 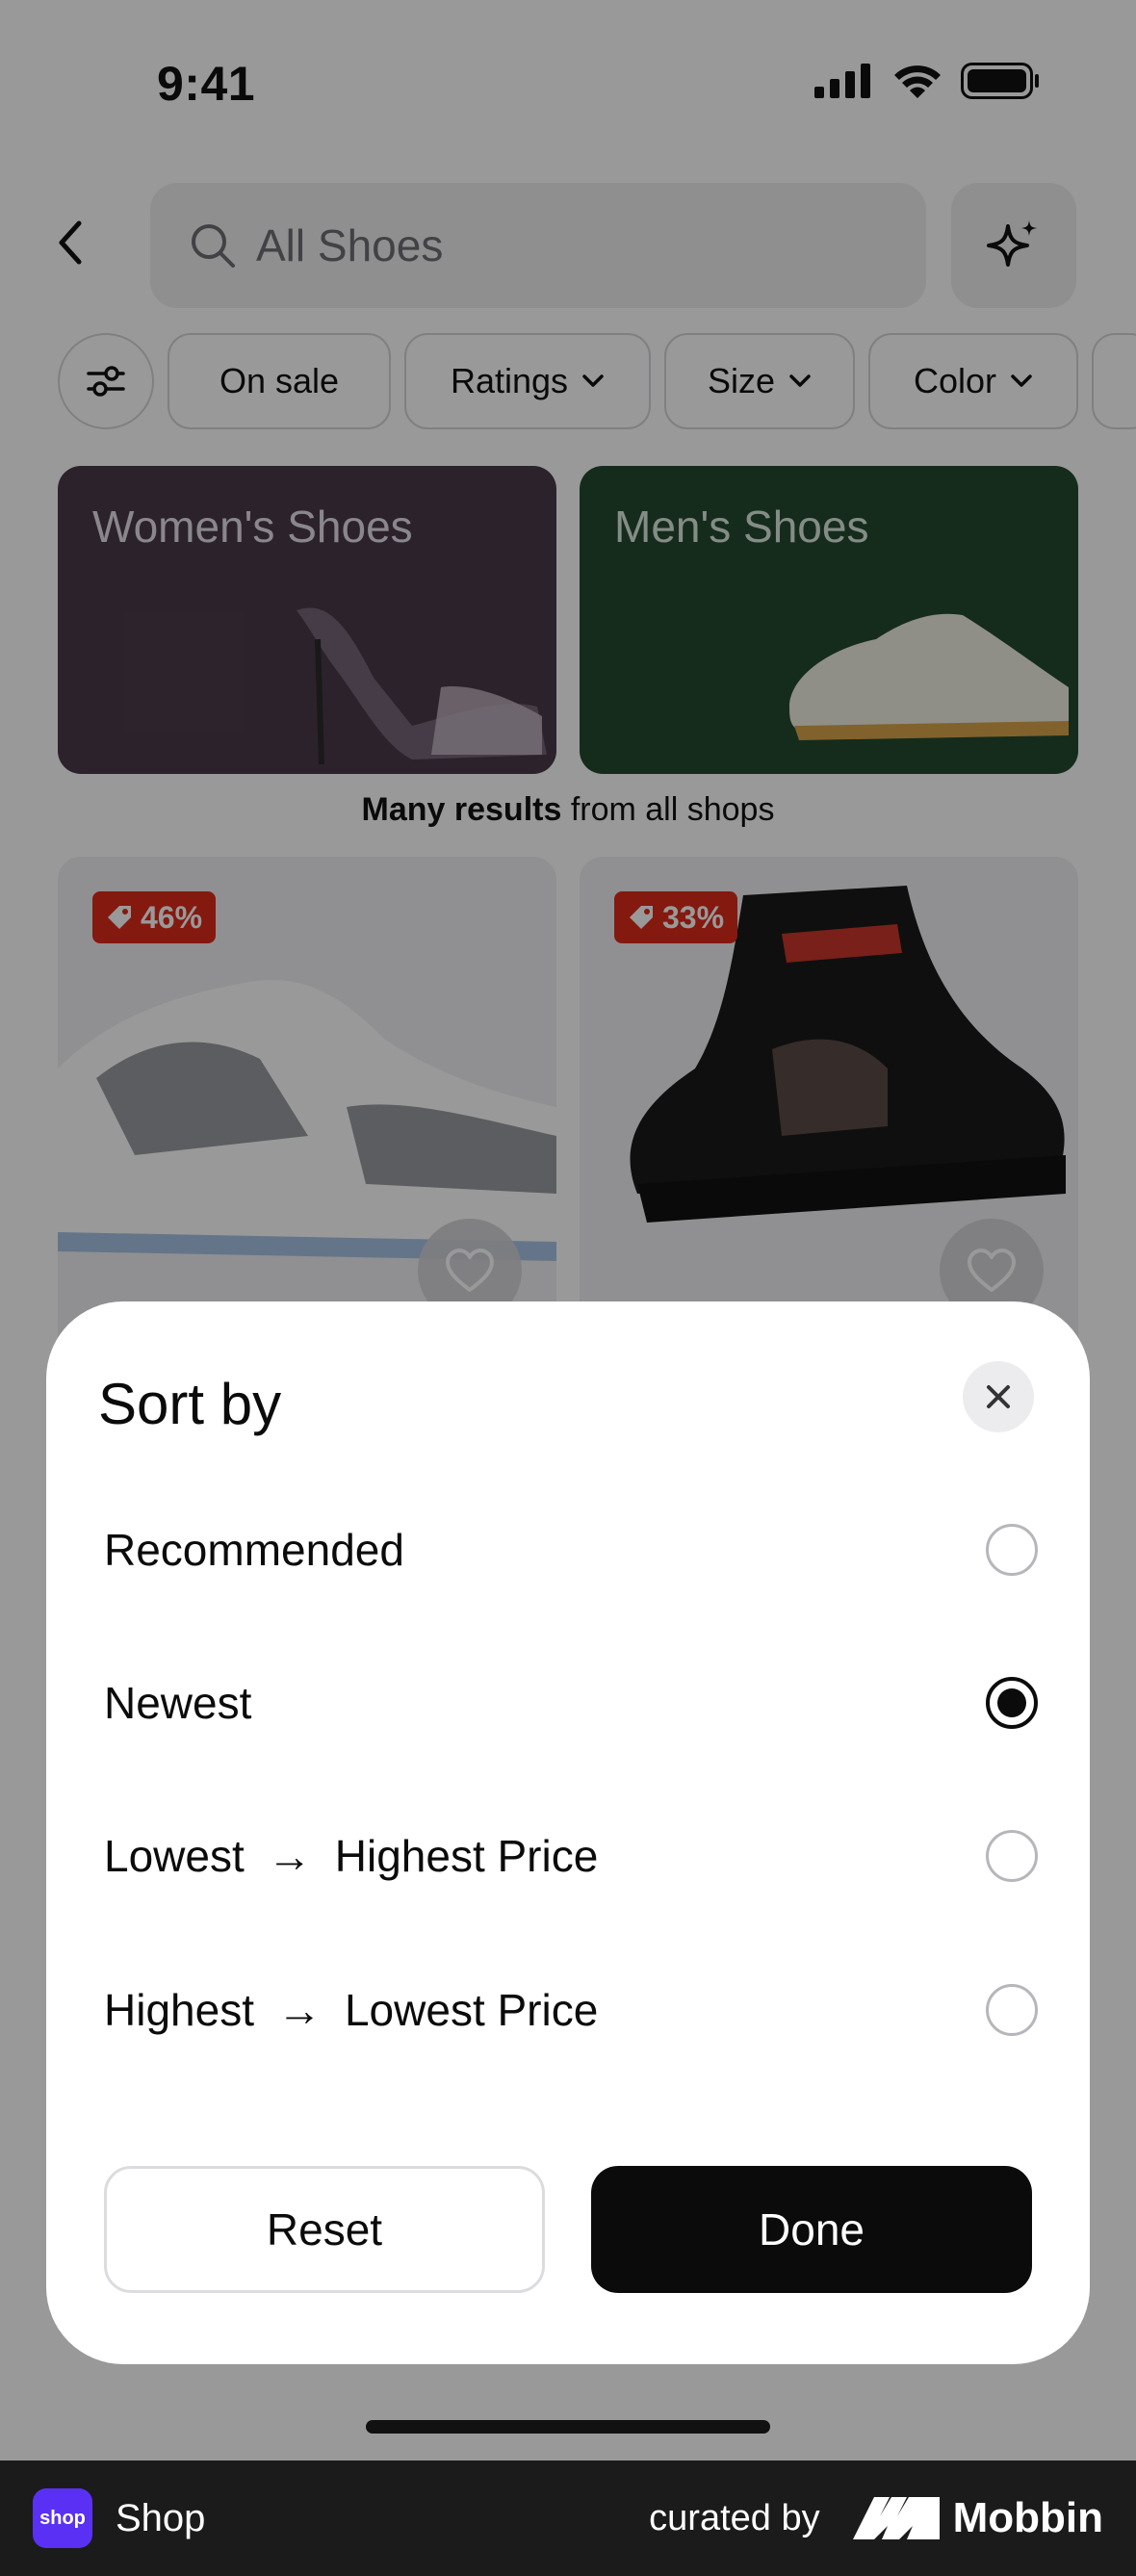 I want to click on close-button, so click(x=999, y=1397).